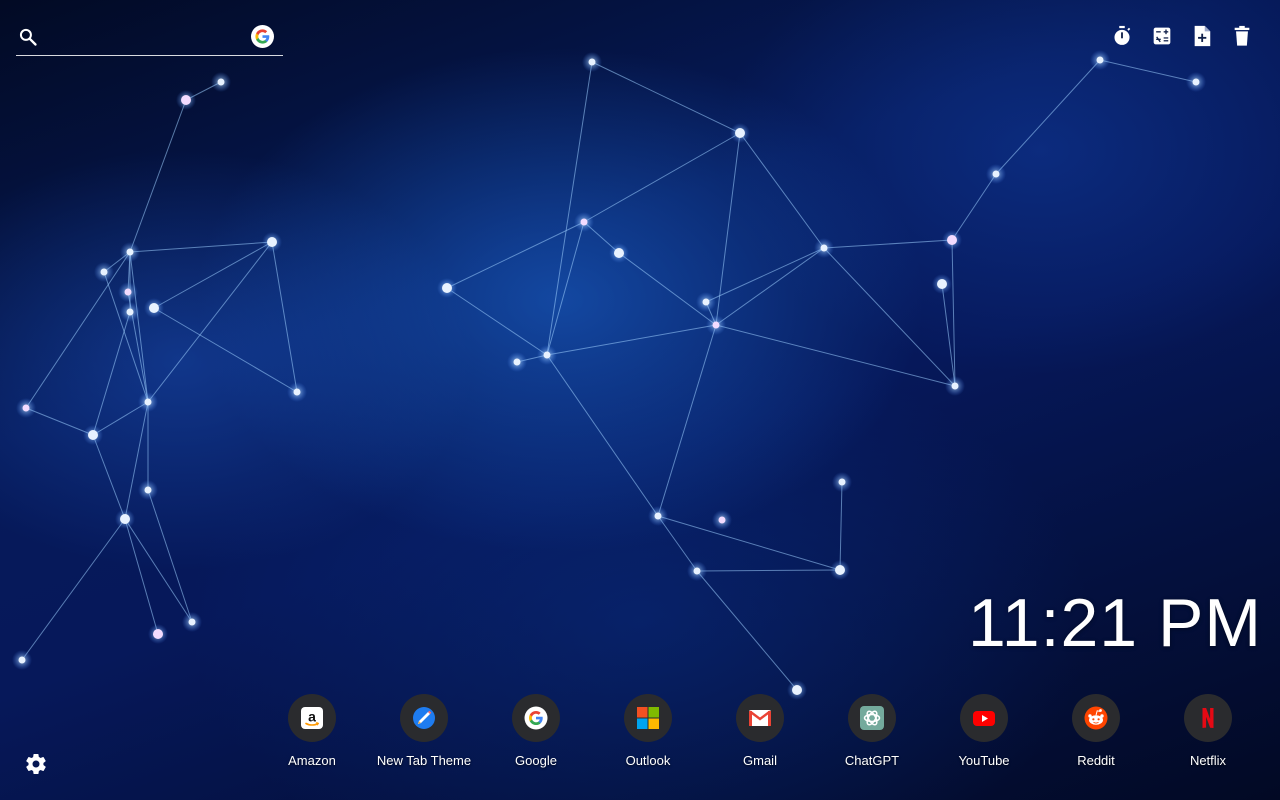  I want to click on shortcut-chatgpt: ChatGPT, so click(872, 731).